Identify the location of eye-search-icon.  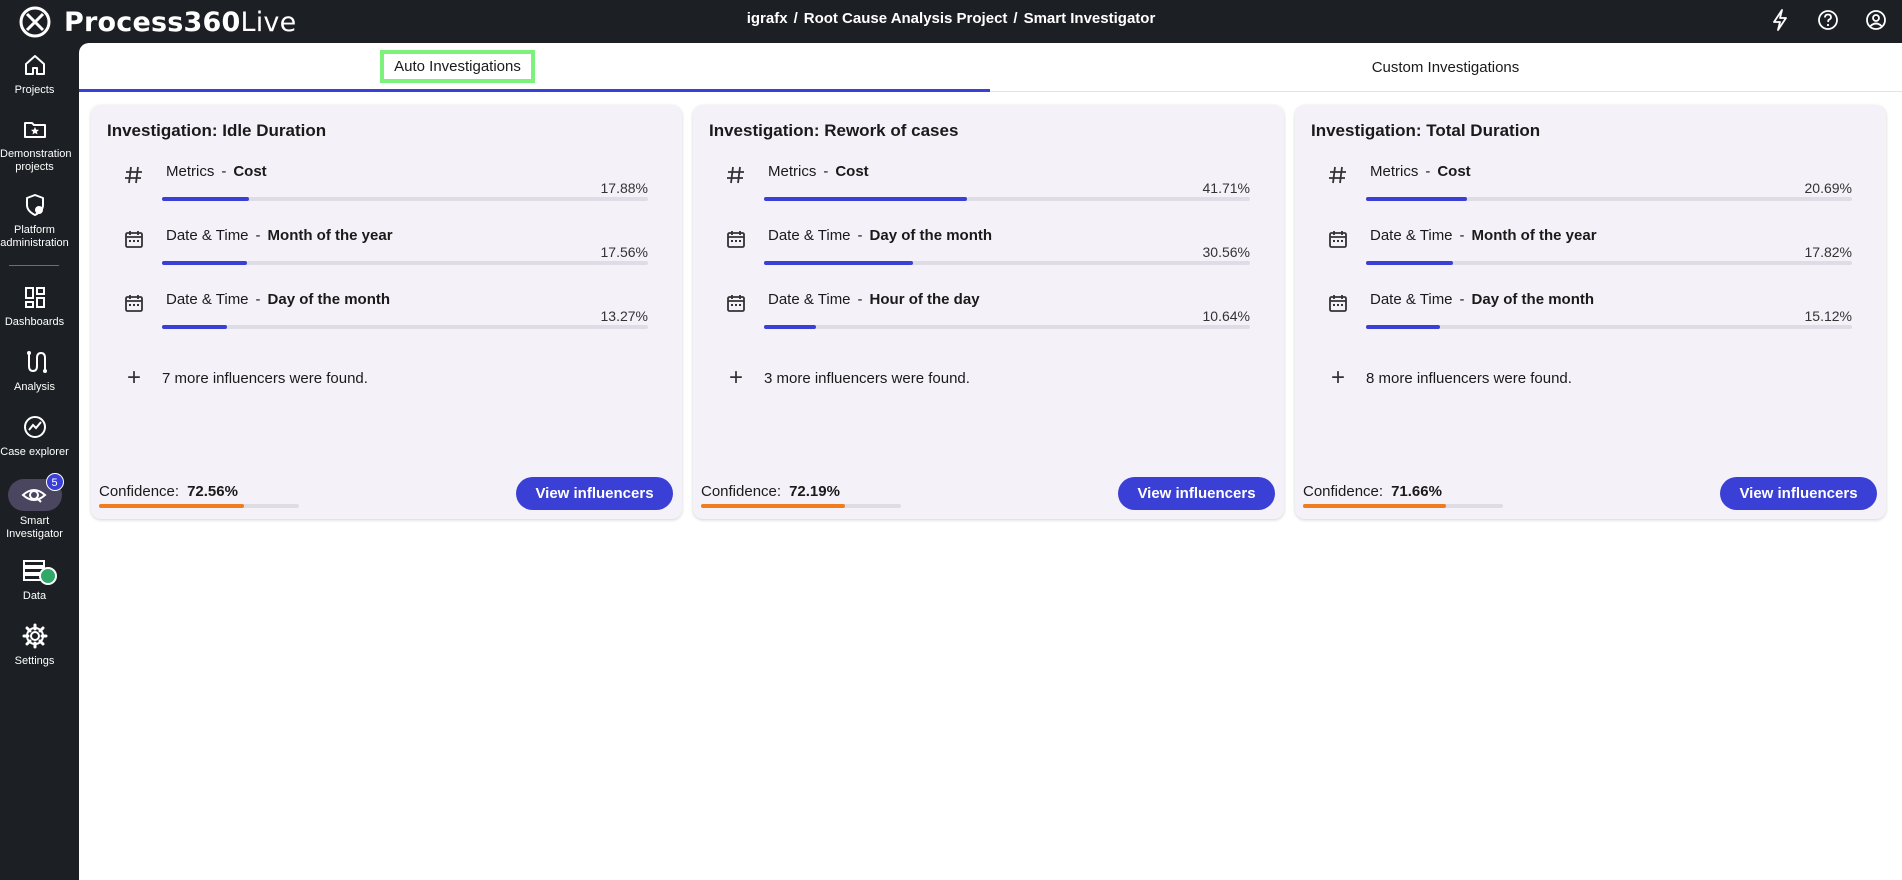
(33, 496).